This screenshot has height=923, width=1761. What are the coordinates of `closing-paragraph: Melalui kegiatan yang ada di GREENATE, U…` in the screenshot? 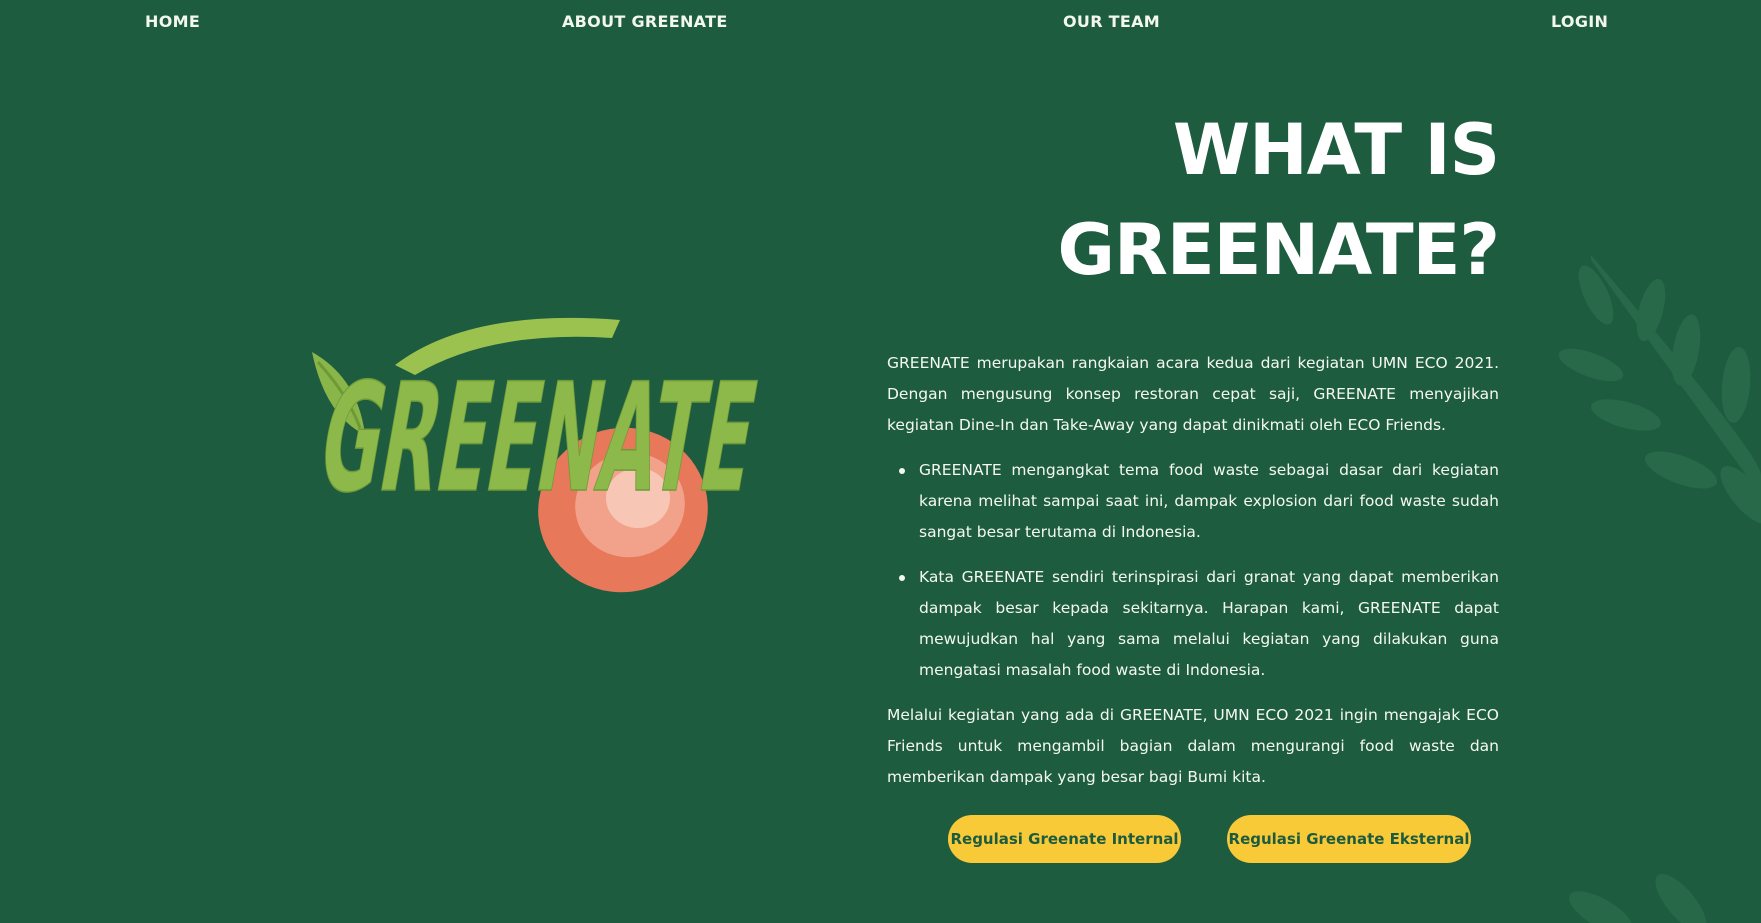 It's located at (1193, 746).